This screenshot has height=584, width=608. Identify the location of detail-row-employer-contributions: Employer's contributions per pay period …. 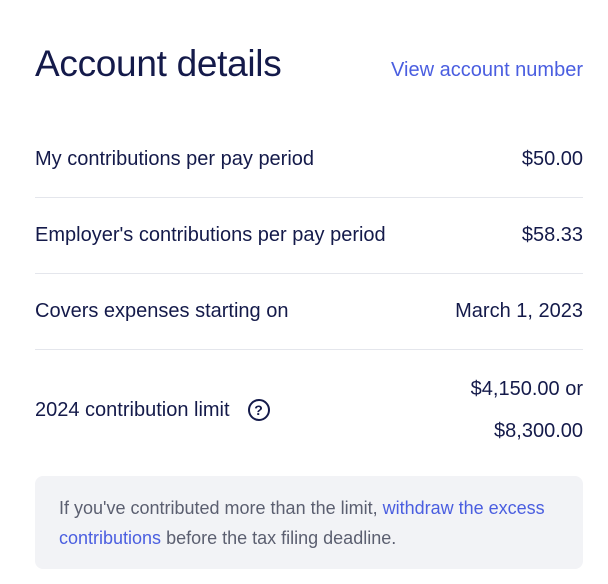
(309, 236).